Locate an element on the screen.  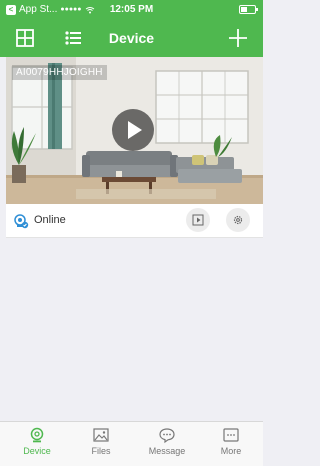
more-dots-icon is located at coordinates (231, 435).